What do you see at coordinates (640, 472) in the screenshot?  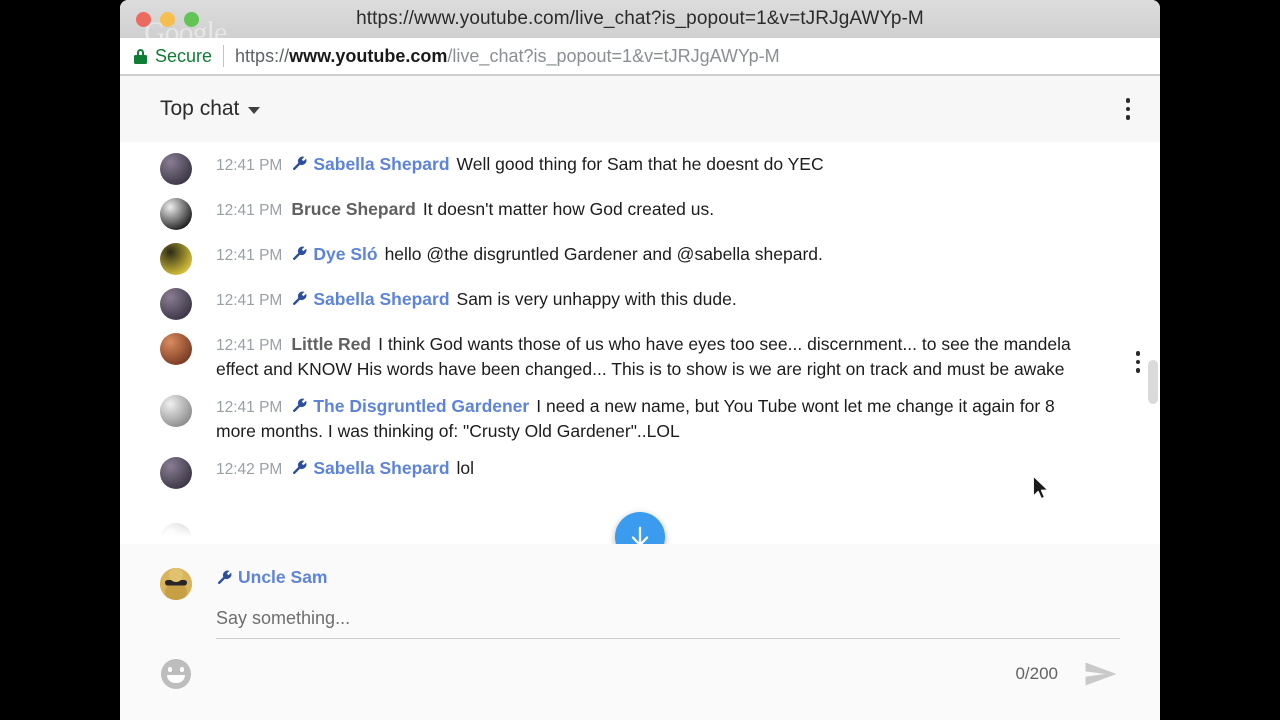 I see `chat-message: 12:42 PM Sabella Shepard lol` at bounding box center [640, 472].